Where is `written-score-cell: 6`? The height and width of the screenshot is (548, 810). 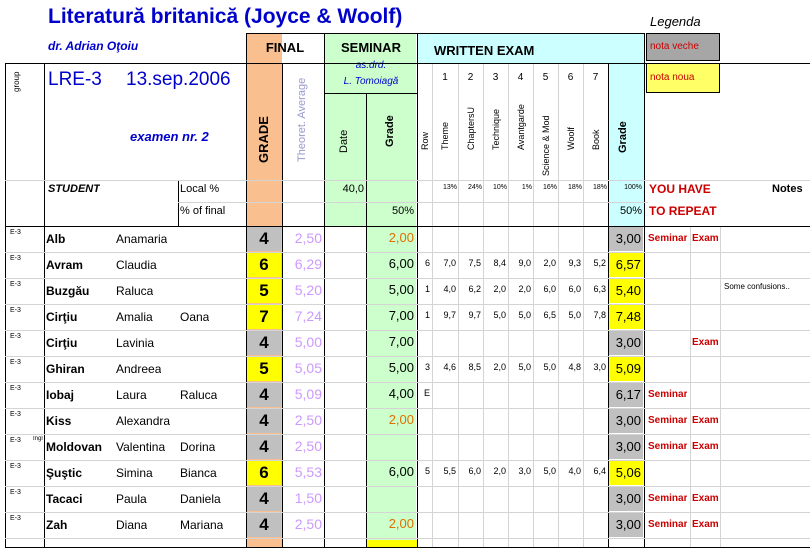 written-score-cell: 6 is located at coordinates (424, 263).